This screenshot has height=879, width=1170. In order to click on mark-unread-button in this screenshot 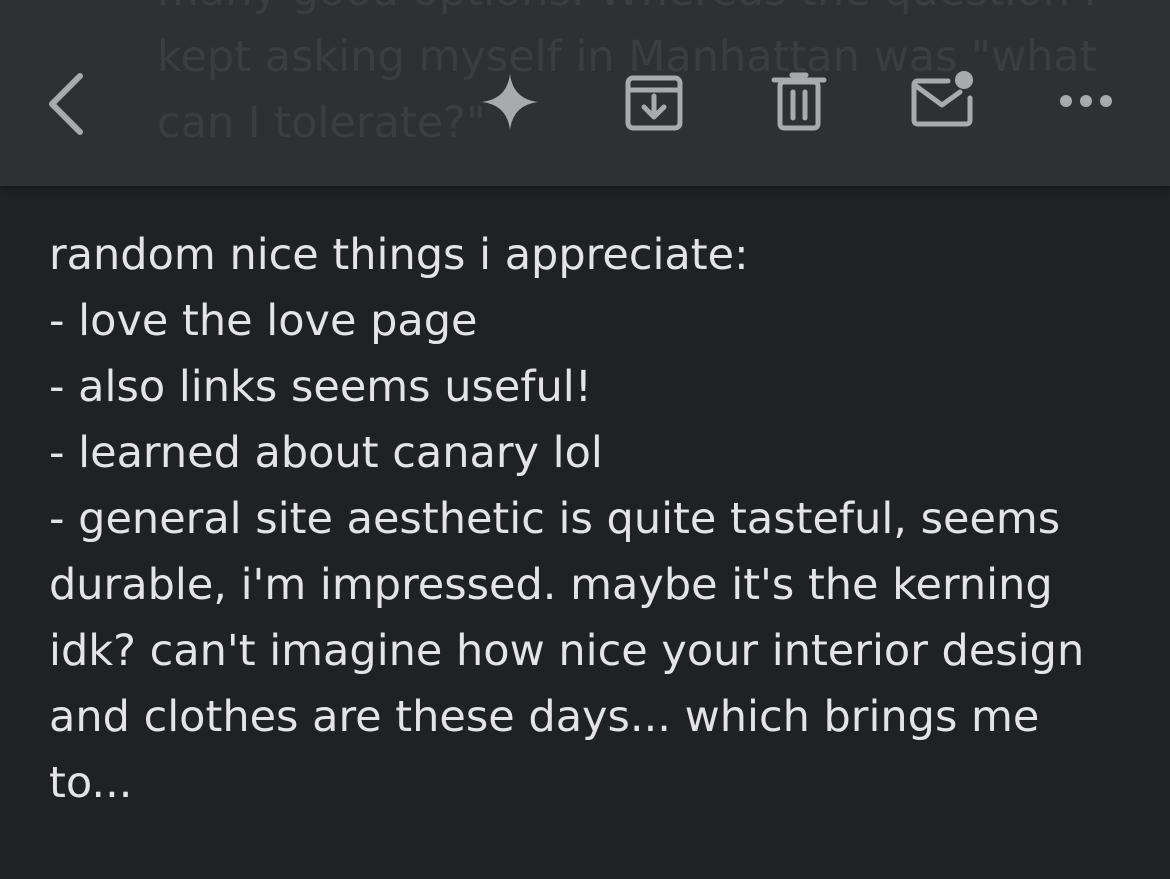, I will do `click(942, 98)`.